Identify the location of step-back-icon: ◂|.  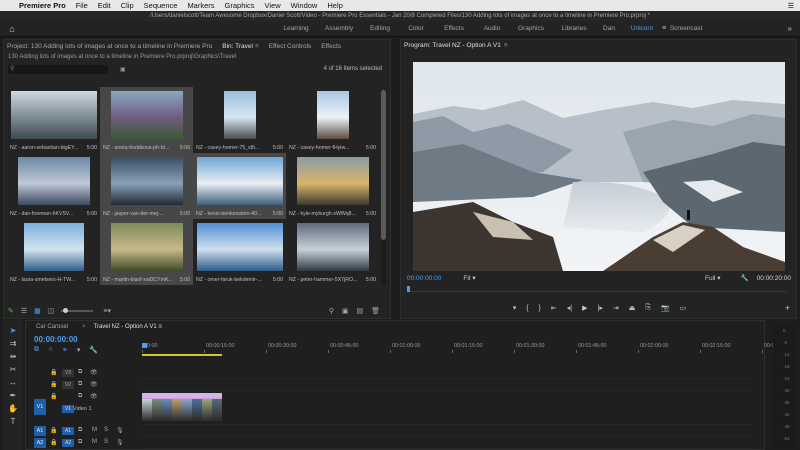
(569, 308).